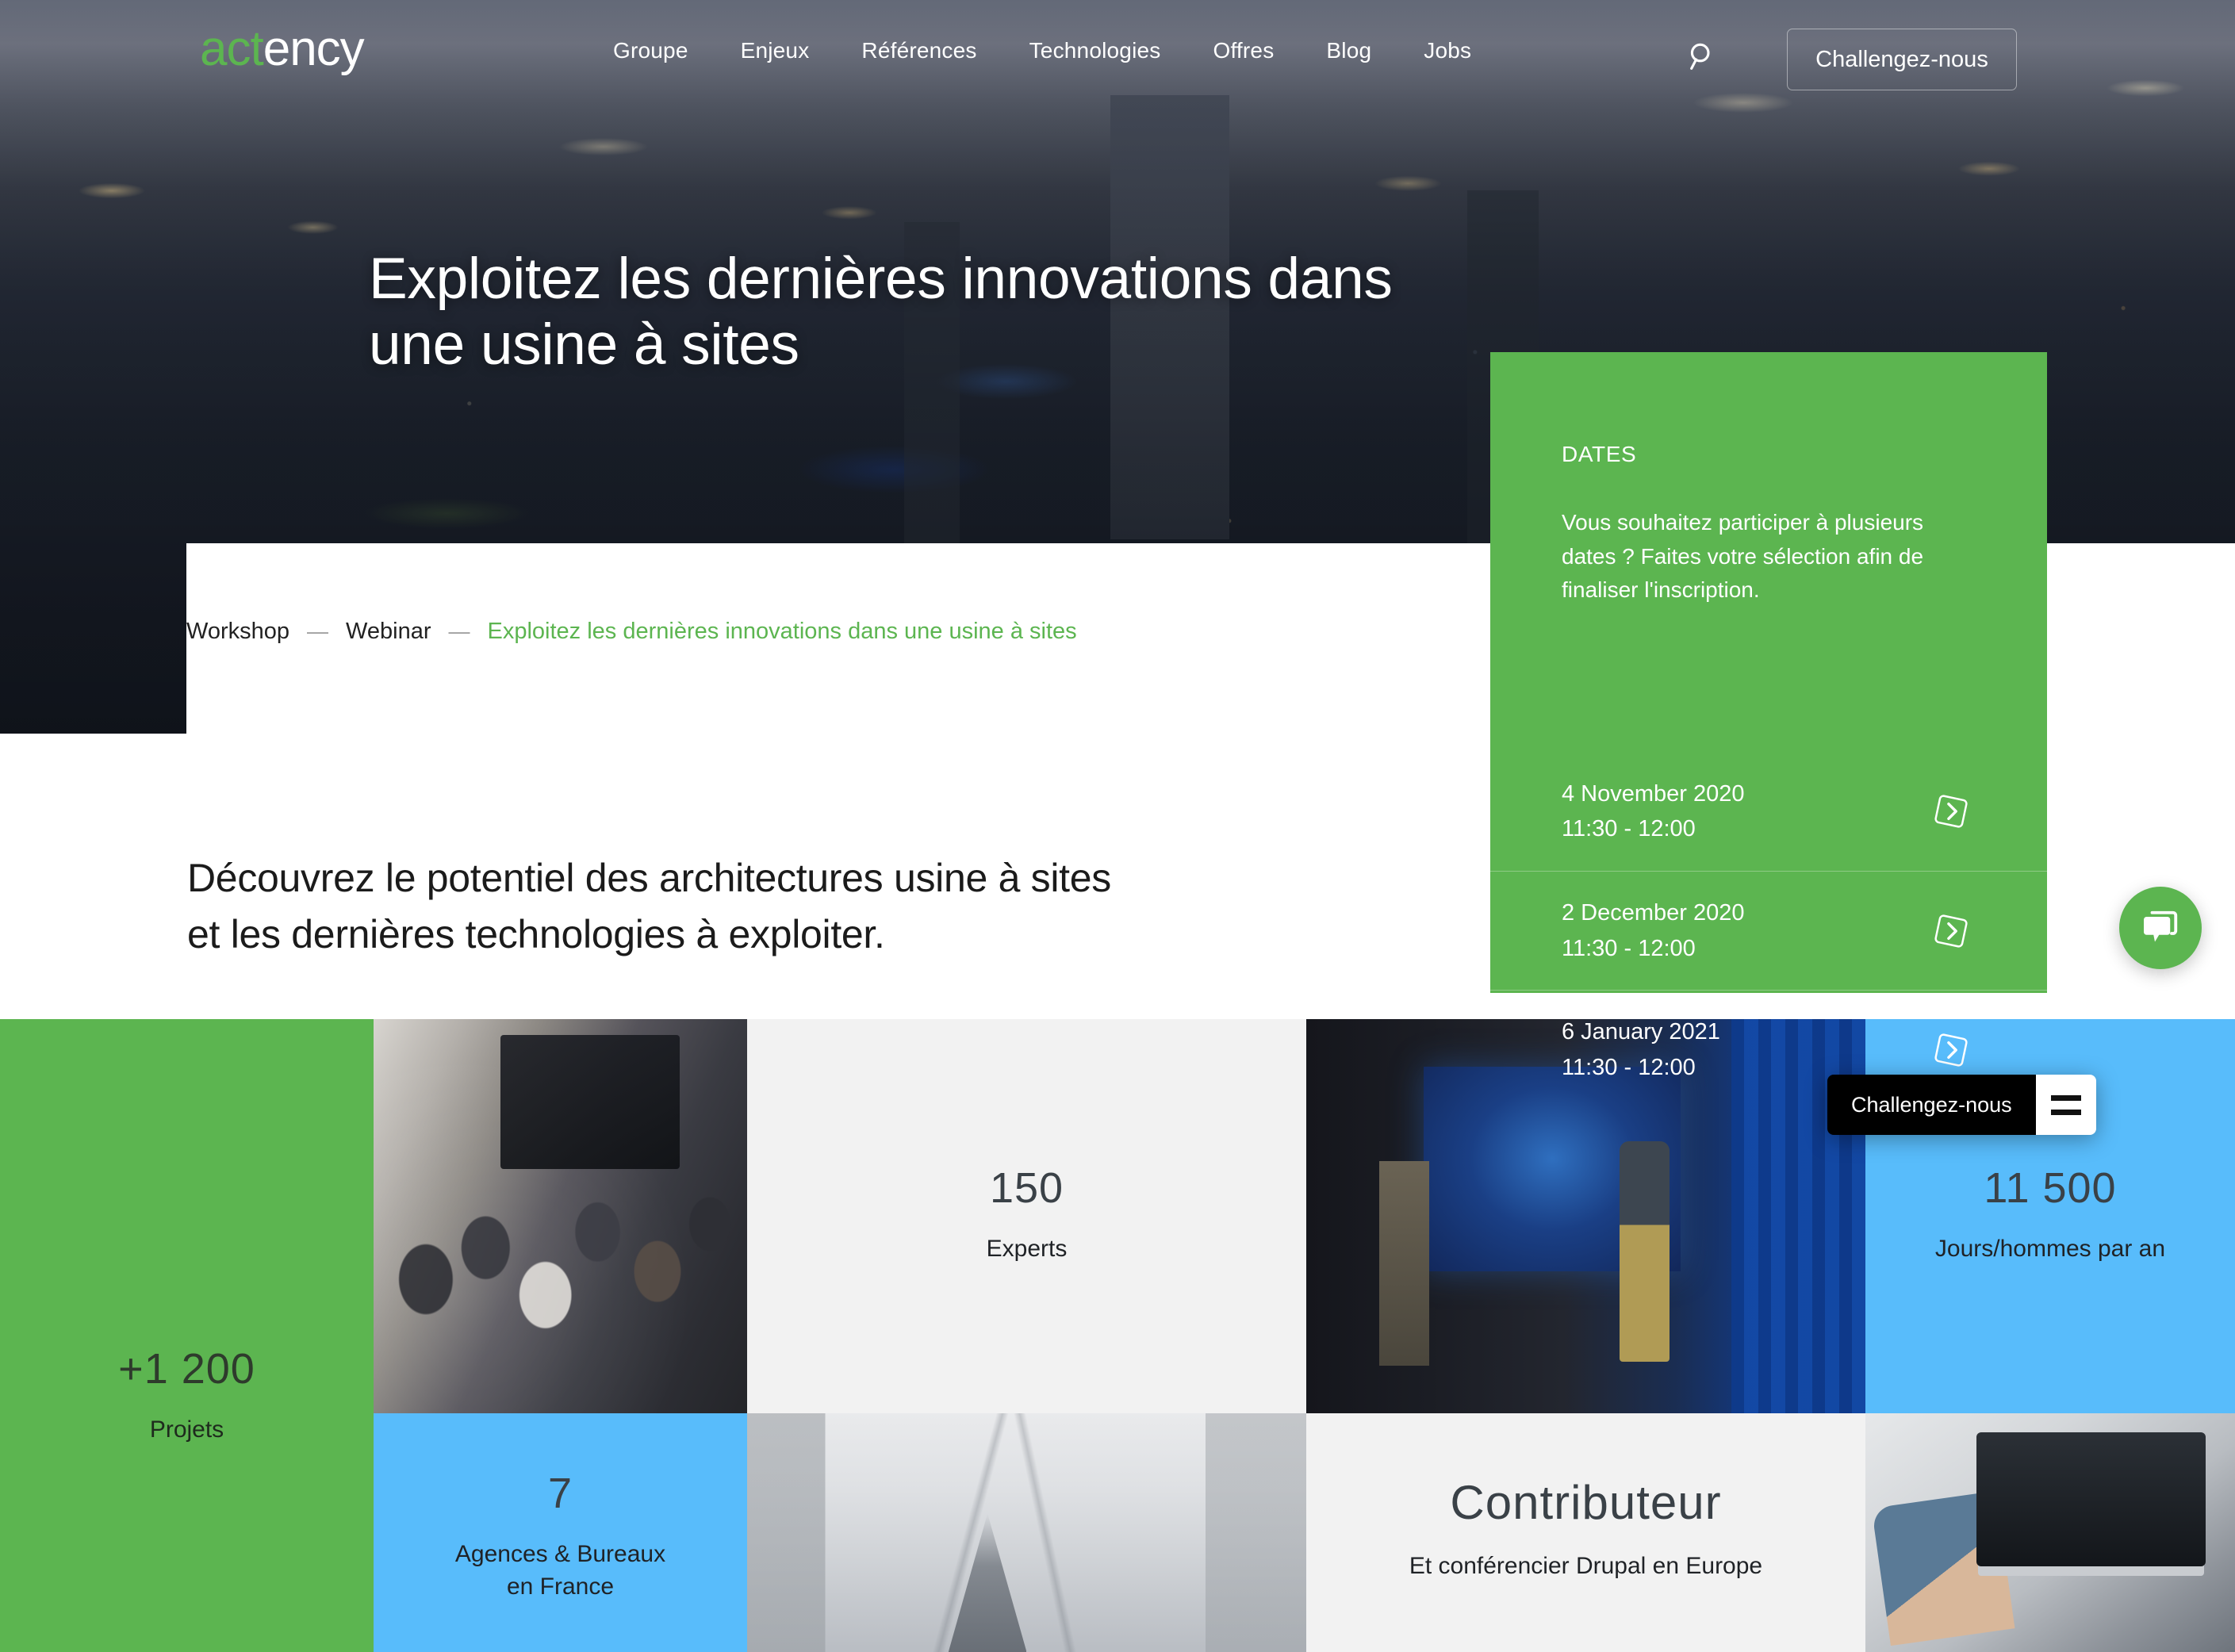  Describe the element at coordinates (187, 1335) in the screenshot. I see `stat-tile-projets: +1 200 Projets` at that location.